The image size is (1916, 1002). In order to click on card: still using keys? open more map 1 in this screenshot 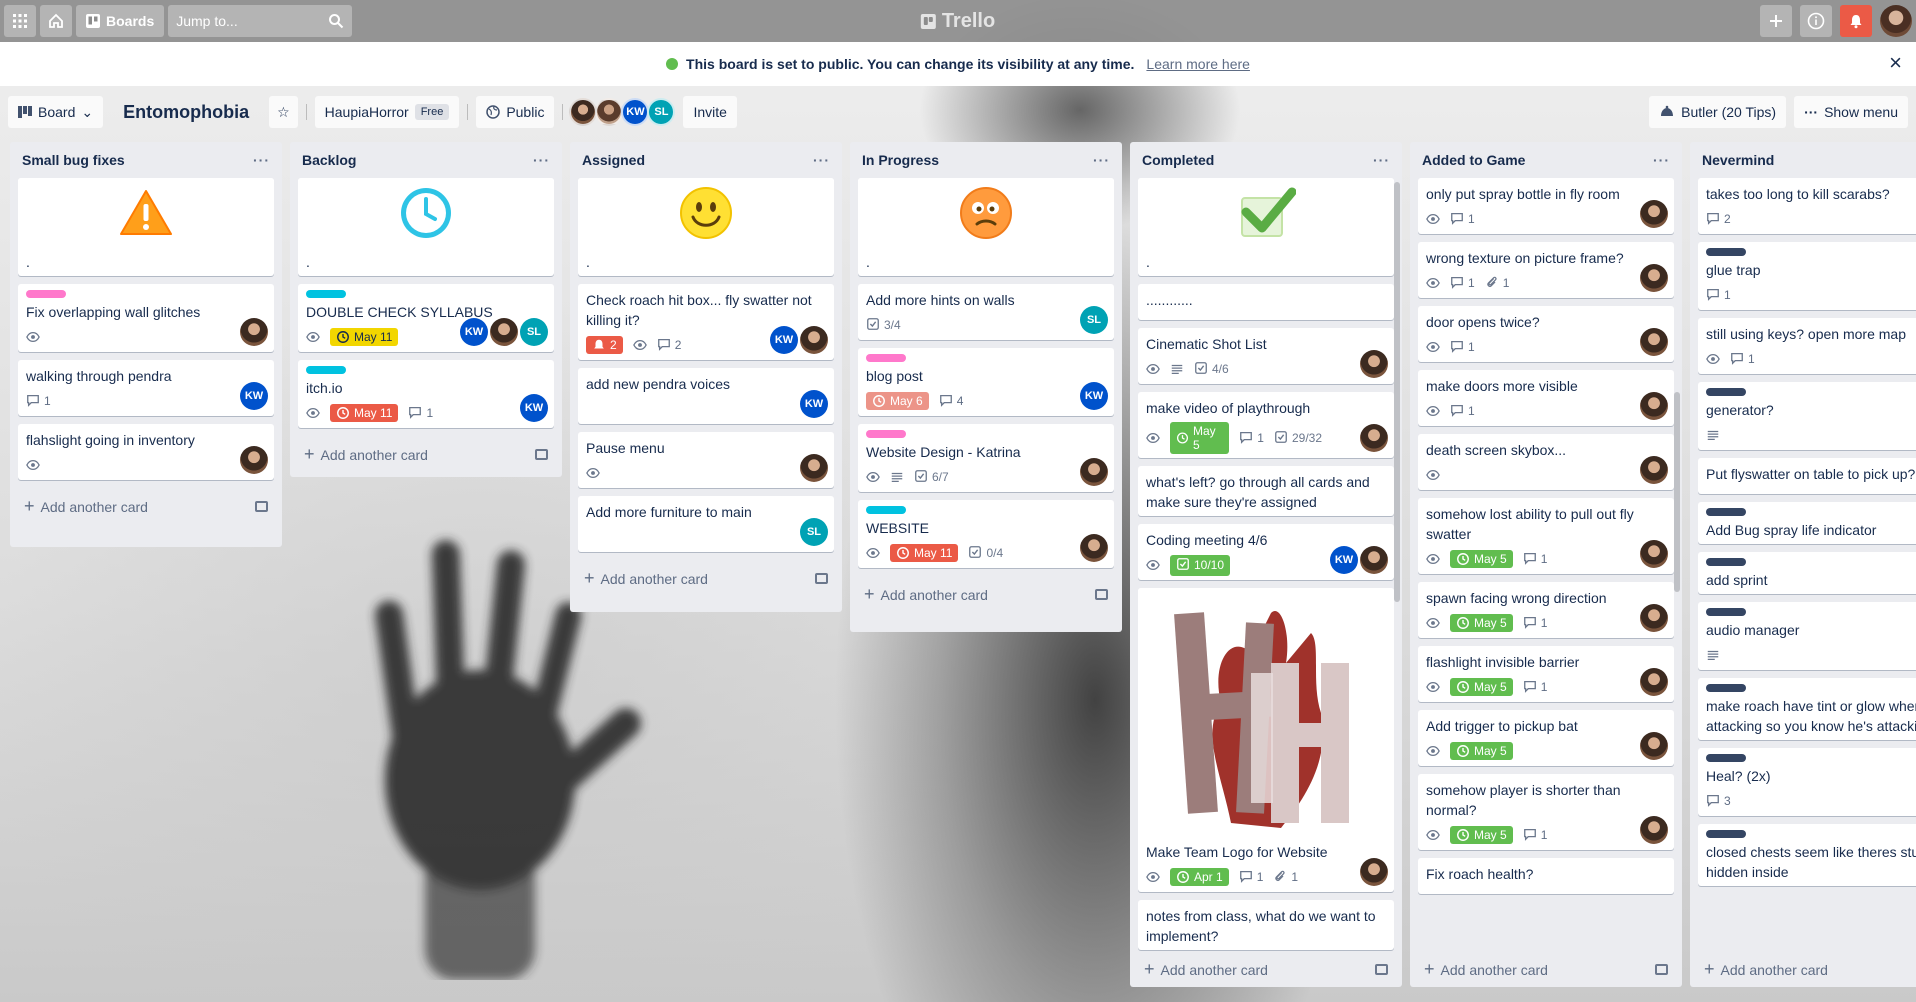, I will do `click(1807, 346)`.